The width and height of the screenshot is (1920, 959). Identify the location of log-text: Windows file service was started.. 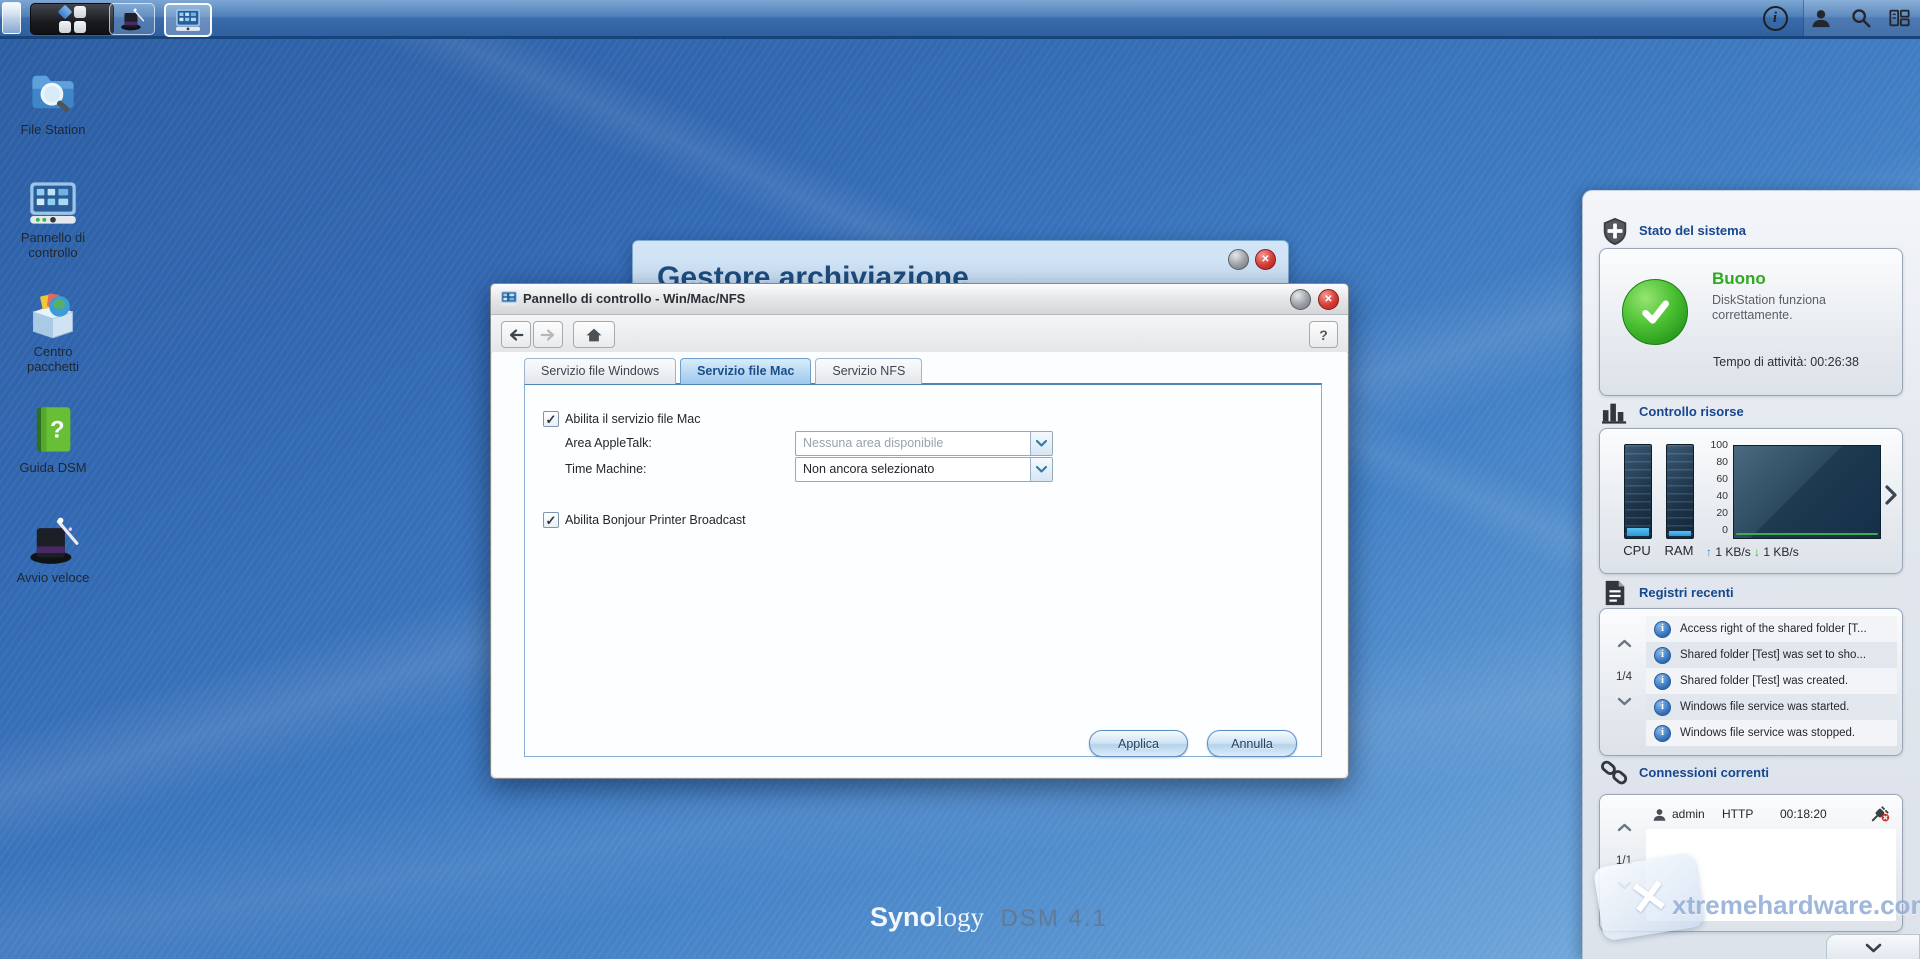
(1765, 707).